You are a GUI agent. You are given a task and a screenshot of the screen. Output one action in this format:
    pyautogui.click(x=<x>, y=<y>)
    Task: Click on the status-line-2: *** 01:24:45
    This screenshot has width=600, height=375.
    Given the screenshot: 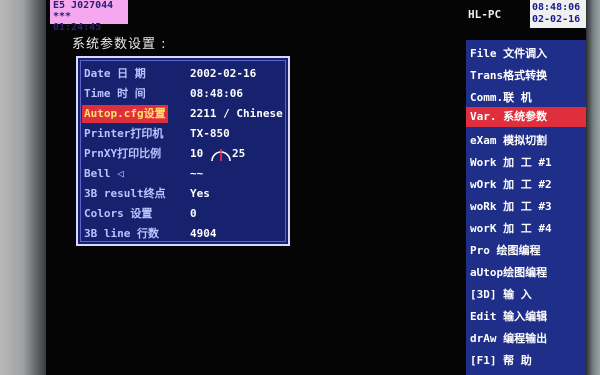 What is the action you would take?
    pyautogui.click(x=77, y=22)
    